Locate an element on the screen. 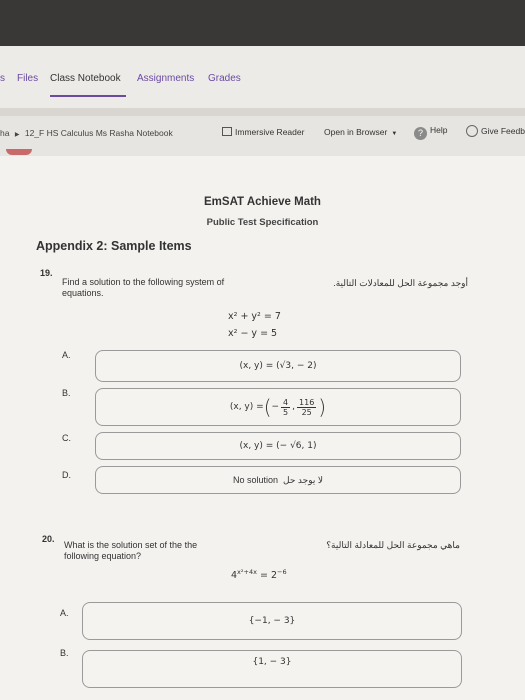  chevron-down-icon: ▼ is located at coordinates (394, 134).